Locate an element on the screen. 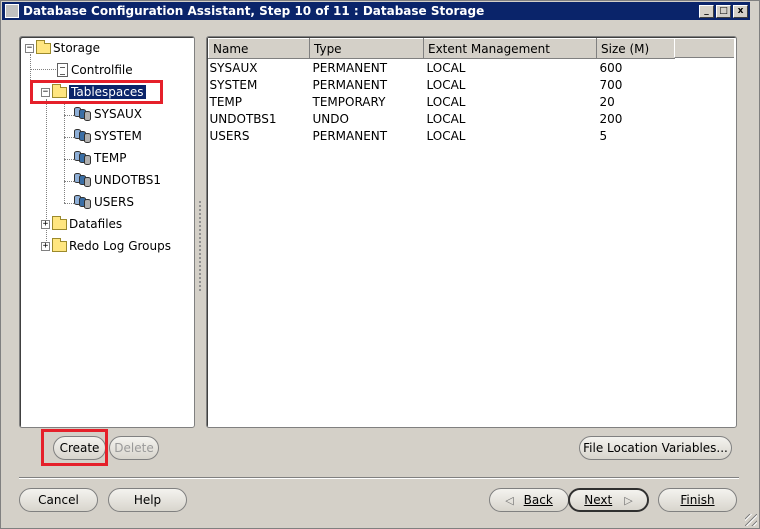  tree-node-label: Controlfile is located at coordinates (102, 70).